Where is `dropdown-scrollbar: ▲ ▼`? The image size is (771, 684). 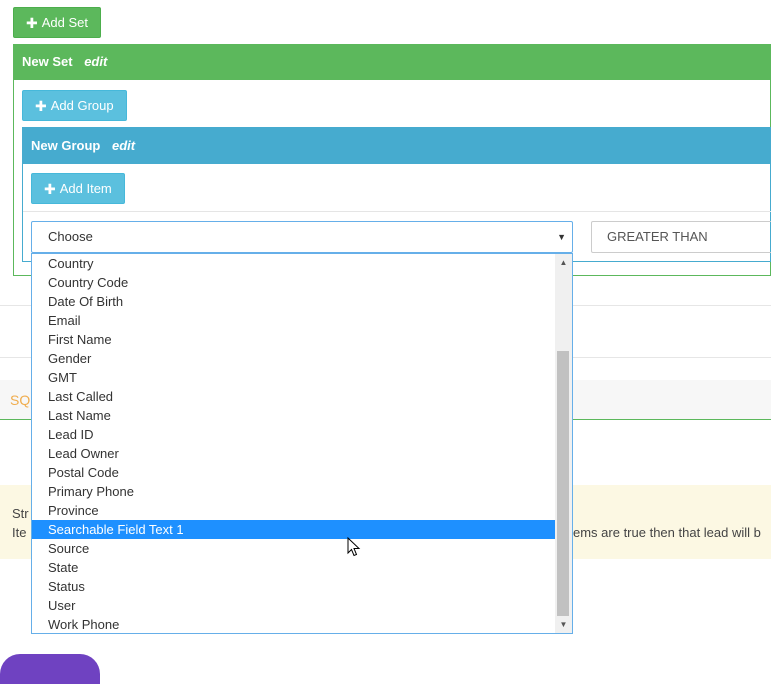
dropdown-scrollbar: ▲ ▼ is located at coordinates (563, 443).